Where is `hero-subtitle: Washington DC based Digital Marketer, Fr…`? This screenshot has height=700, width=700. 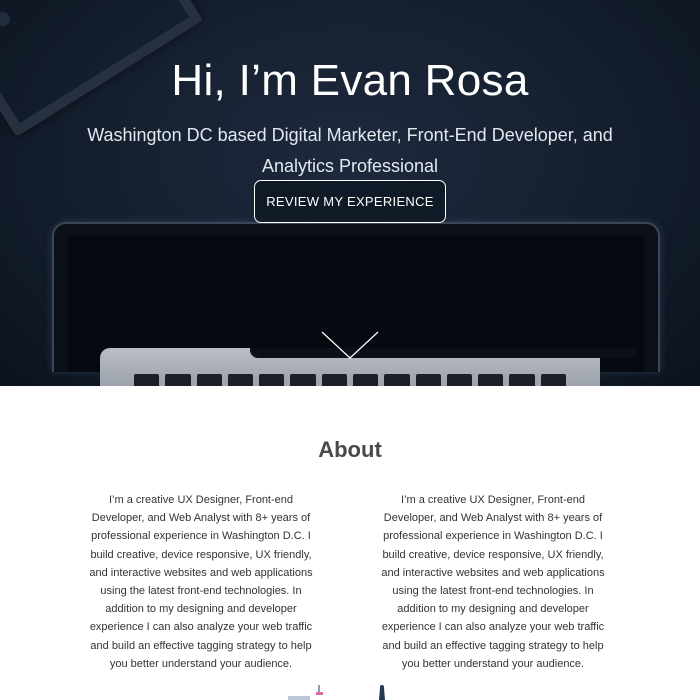
hero-subtitle: Washington DC based Digital Marketer, Fr… is located at coordinates (350, 150).